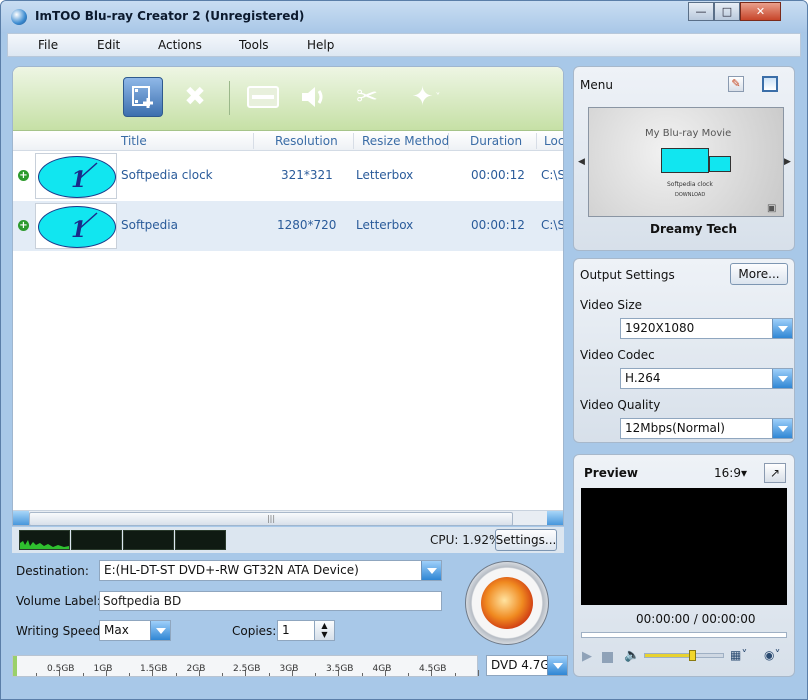 The height and width of the screenshot is (700, 808). What do you see at coordinates (195, 97) in the screenshot?
I see `remove-icon: ✖` at bounding box center [195, 97].